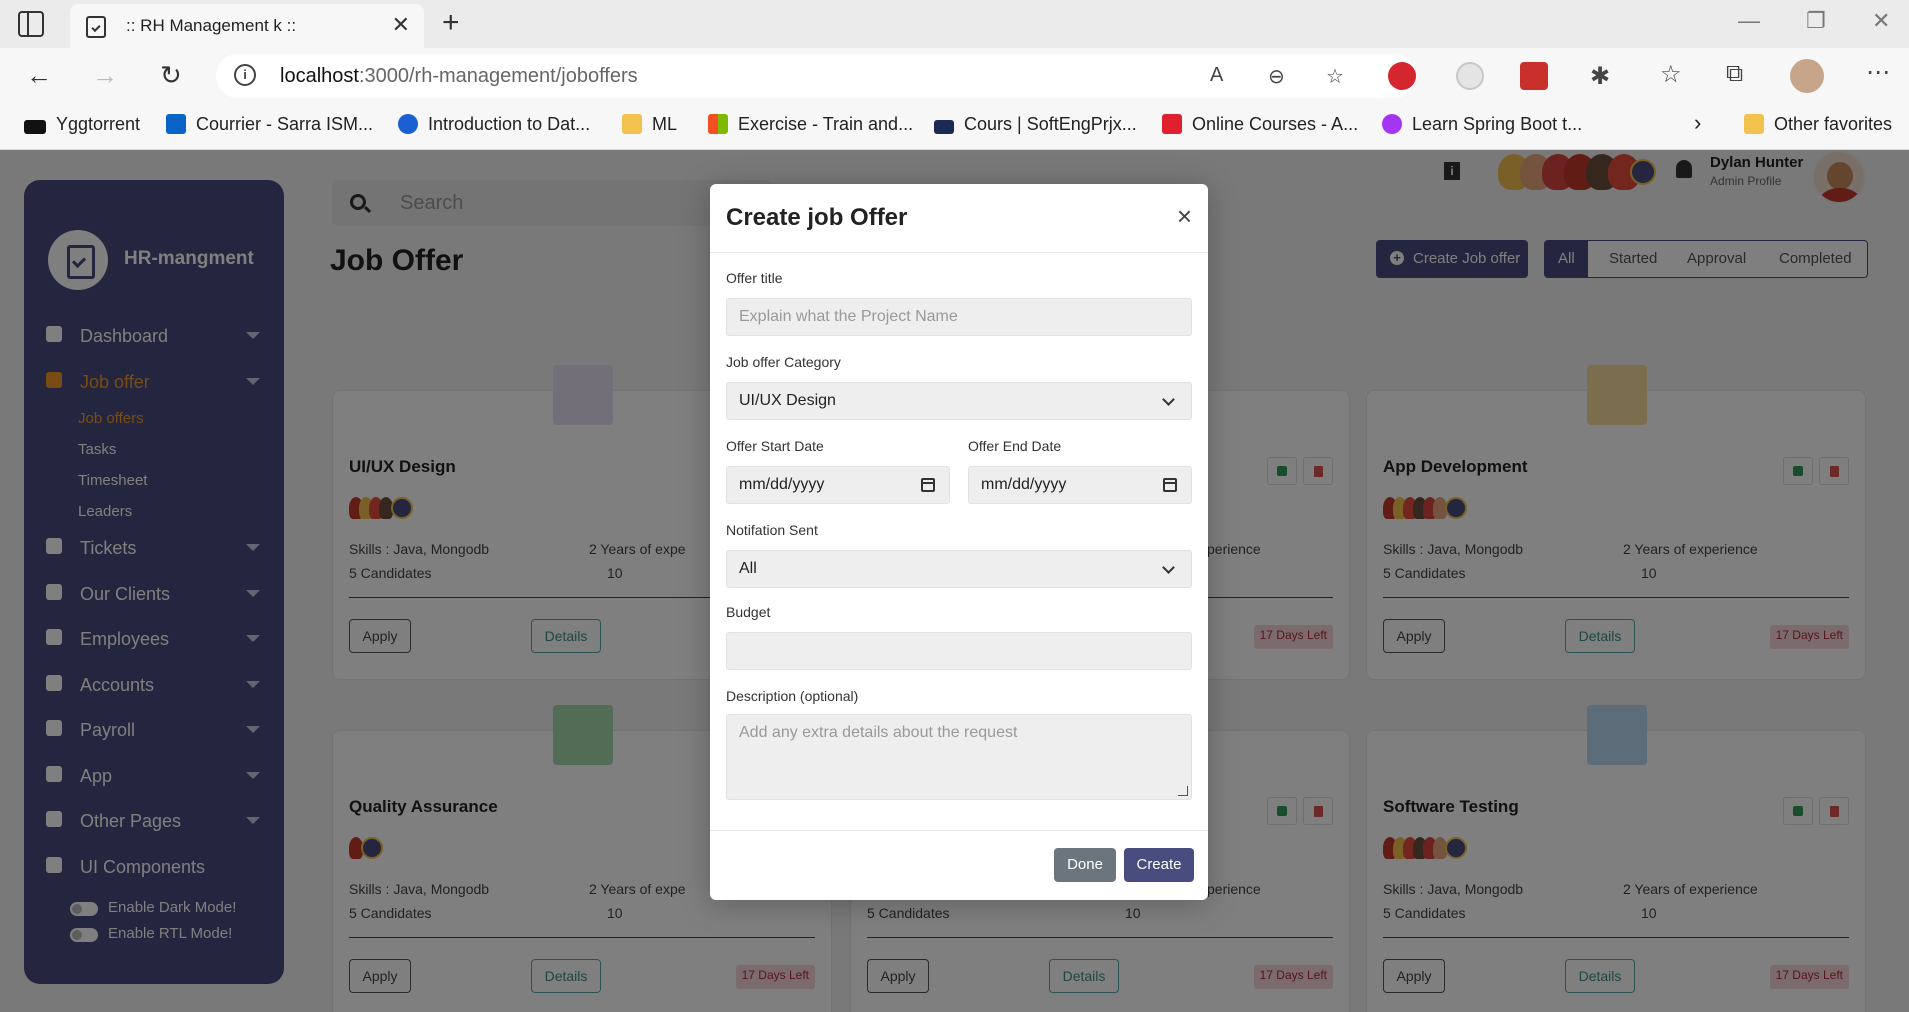 The height and width of the screenshot is (1012, 1909). What do you see at coordinates (649, 124) in the screenshot?
I see `bookmark-folder: ML` at bounding box center [649, 124].